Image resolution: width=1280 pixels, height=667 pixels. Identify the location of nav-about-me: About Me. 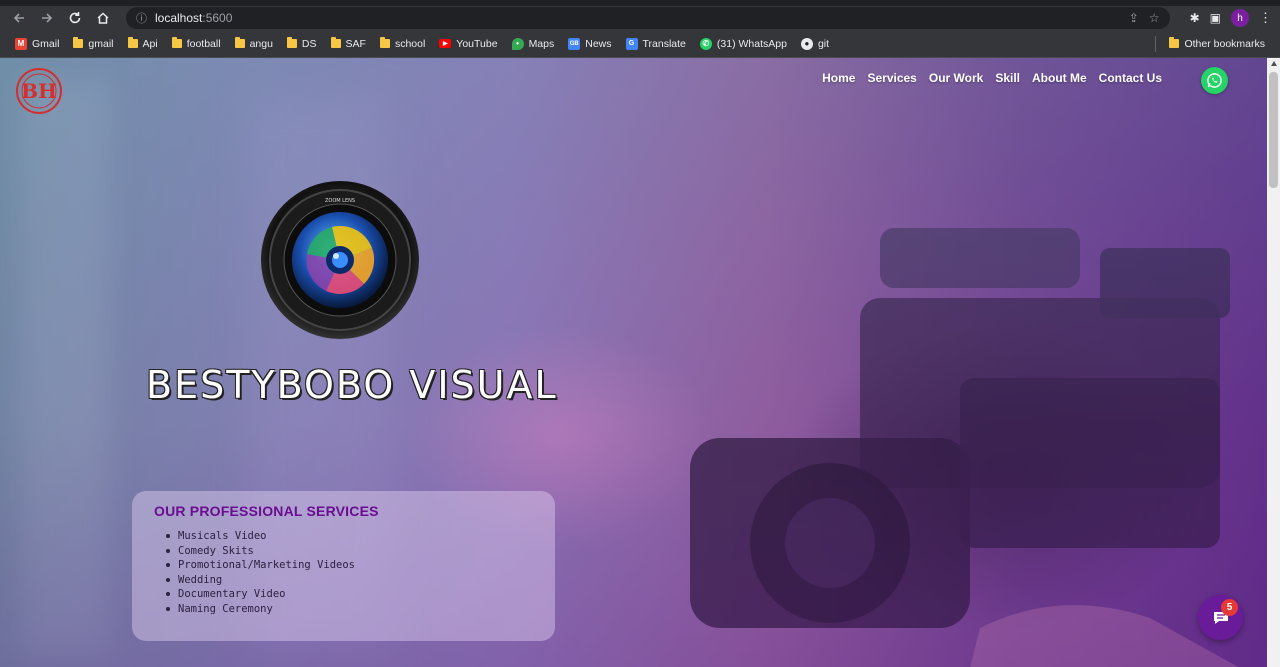
(1059, 78).